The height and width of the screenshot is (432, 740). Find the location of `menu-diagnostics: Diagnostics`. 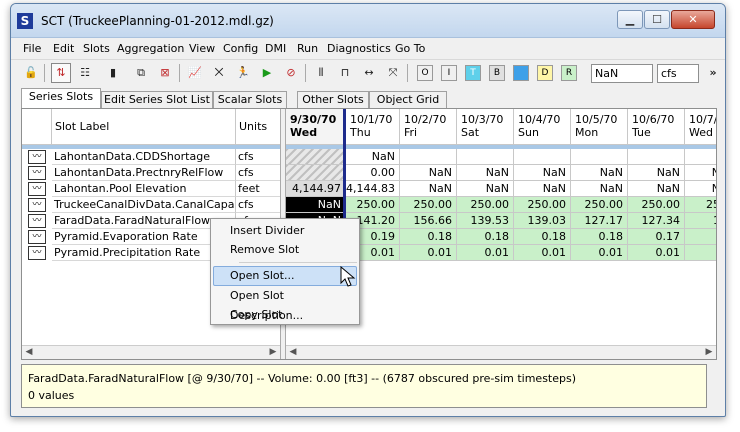

menu-diagnostics: Diagnostics is located at coordinates (359, 48).